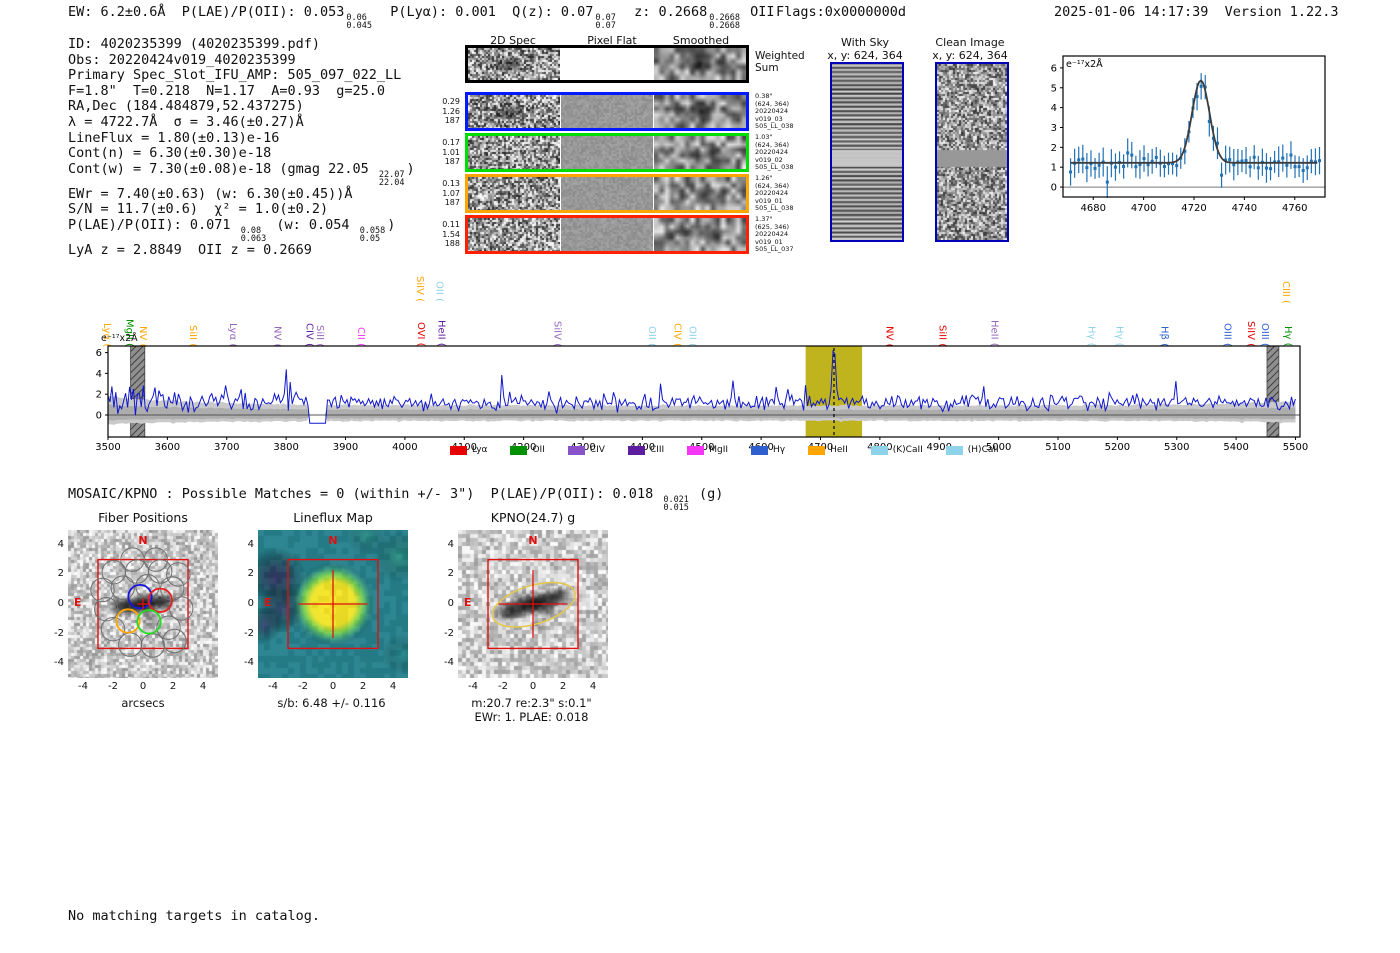 This screenshot has width=1400, height=953. What do you see at coordinates (182, 59) in the screenshot?
I see `info-line: Obs: 20220424v019_4020235399` at bounding box center [182, 59].